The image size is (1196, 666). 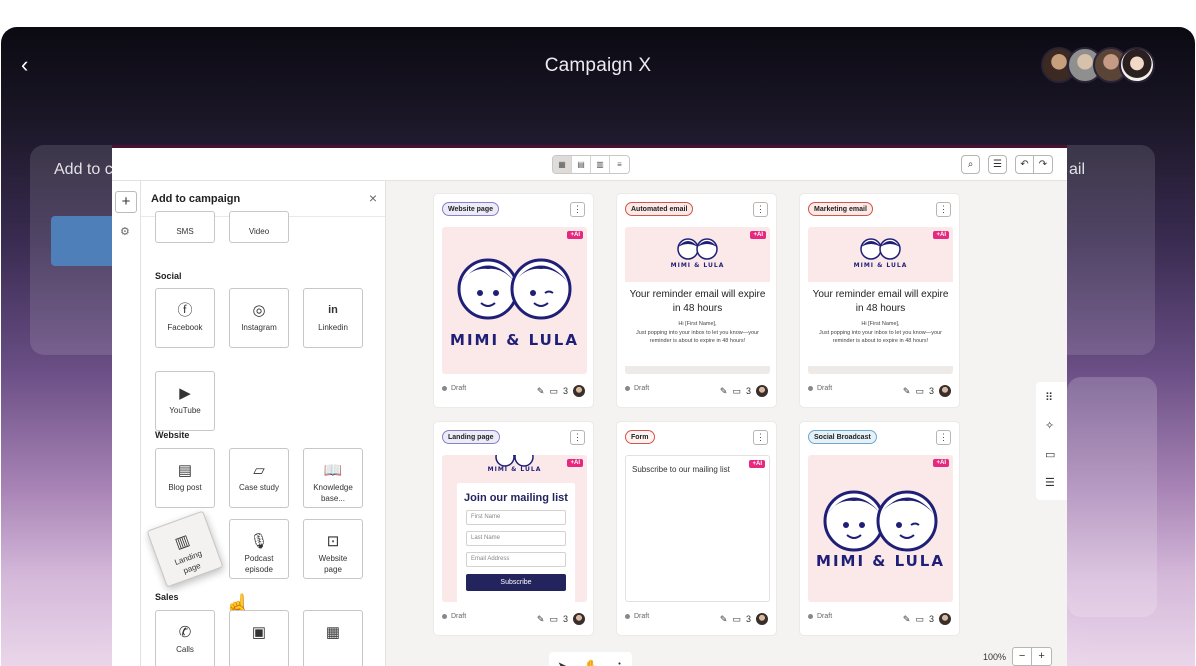 What do you see at coordinates (333, 541) in the screenshot?
I see `website-page-icon: ⊡` at bounding box center [333, 541].